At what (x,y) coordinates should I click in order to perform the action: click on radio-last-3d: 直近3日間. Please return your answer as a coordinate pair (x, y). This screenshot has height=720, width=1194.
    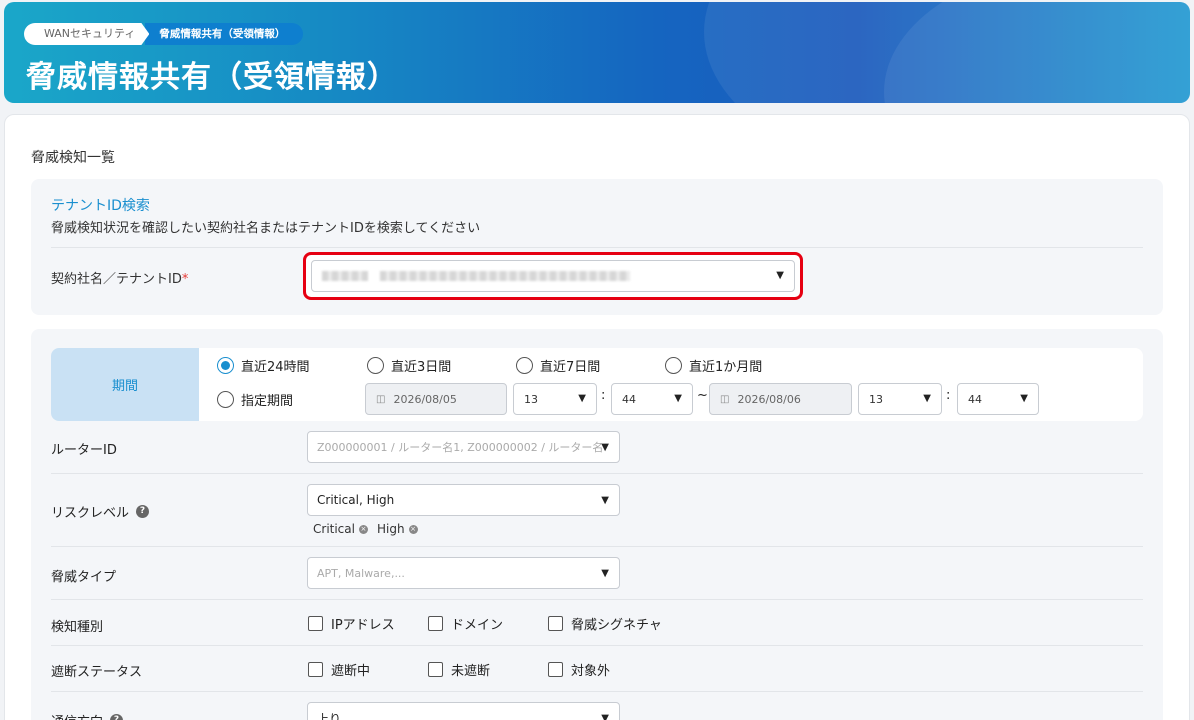
    Looking at the image, I should click on (409, 365).